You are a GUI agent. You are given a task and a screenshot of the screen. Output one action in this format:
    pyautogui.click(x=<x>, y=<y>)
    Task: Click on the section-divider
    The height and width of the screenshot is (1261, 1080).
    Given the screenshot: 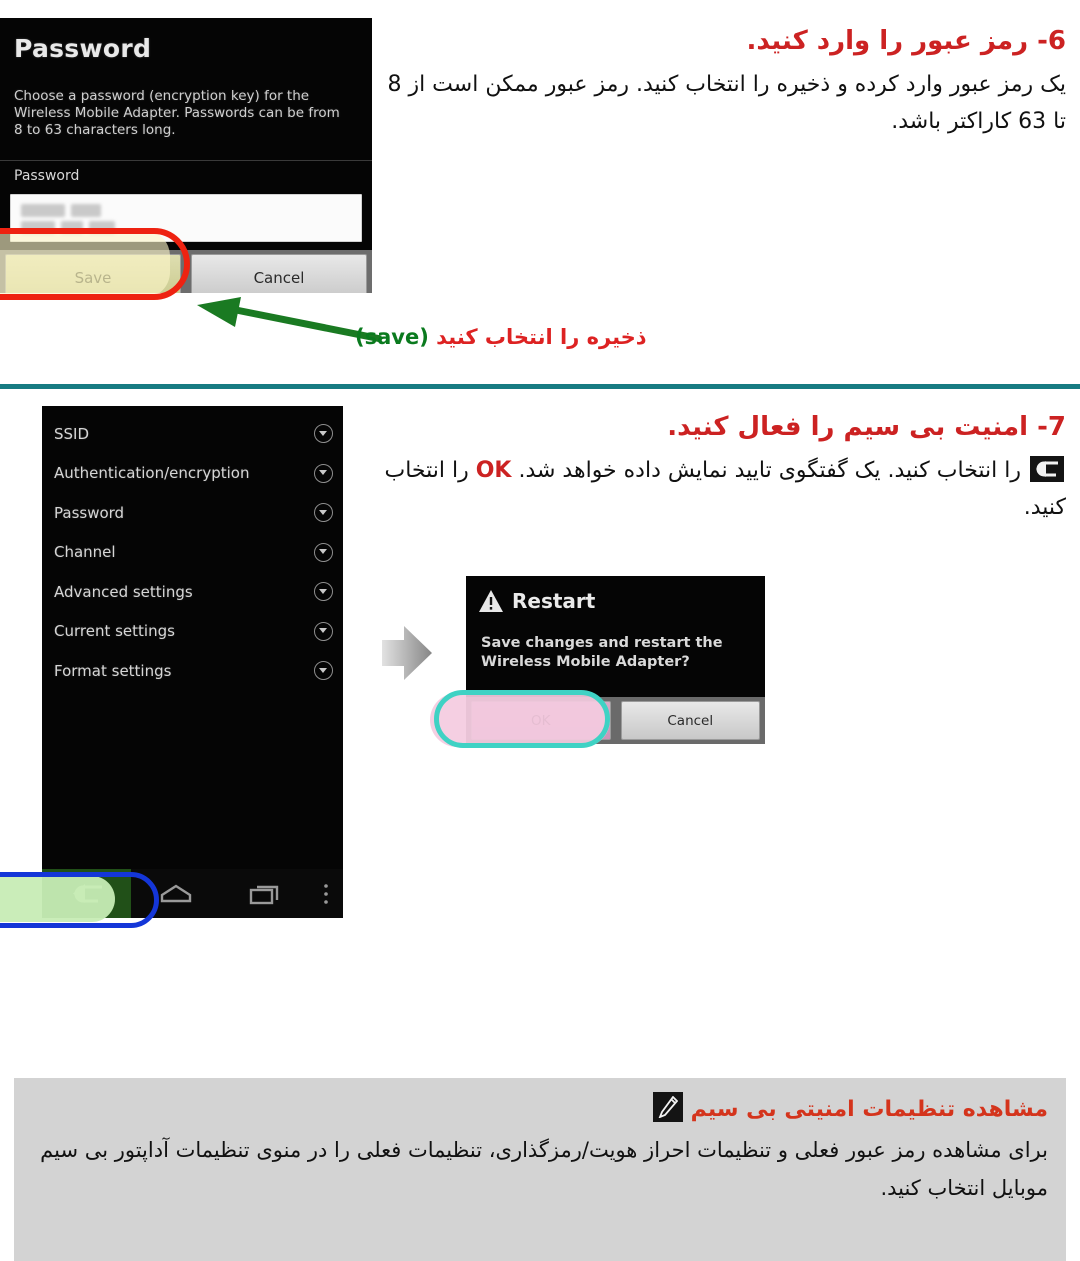 What is the action you would take?
    pyautogui.click(x=540, y=386)
    